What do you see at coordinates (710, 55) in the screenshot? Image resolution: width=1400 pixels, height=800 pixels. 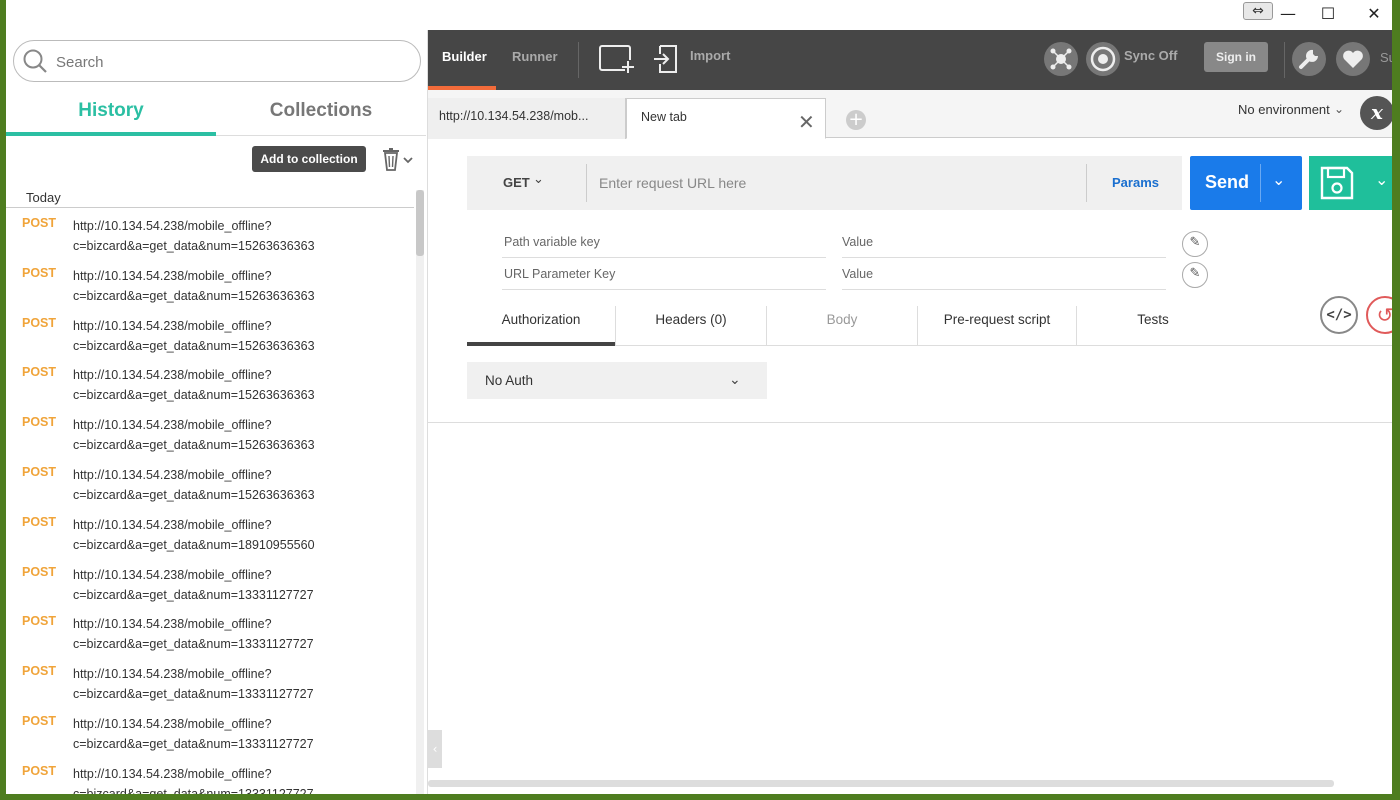 I see `import-button: Import` at bounding box center [710, 55].